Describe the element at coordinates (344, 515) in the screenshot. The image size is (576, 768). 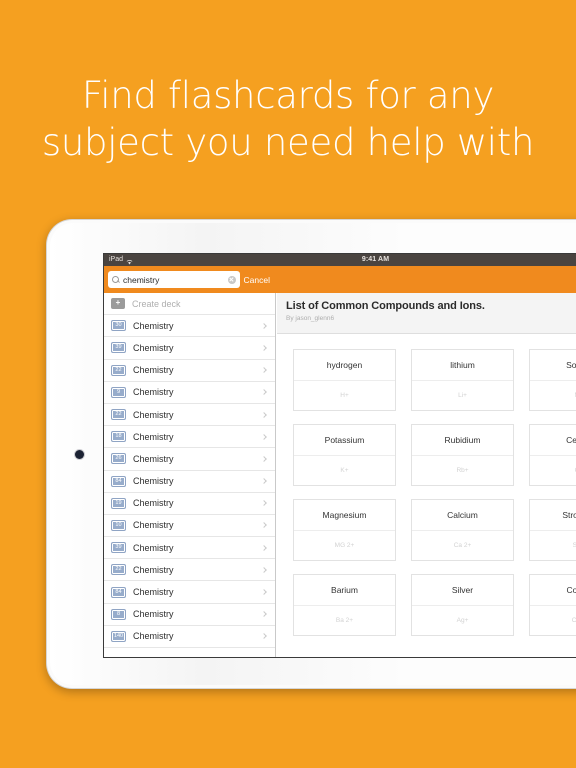
I see `flashcard-term: Magnesium` at that location.